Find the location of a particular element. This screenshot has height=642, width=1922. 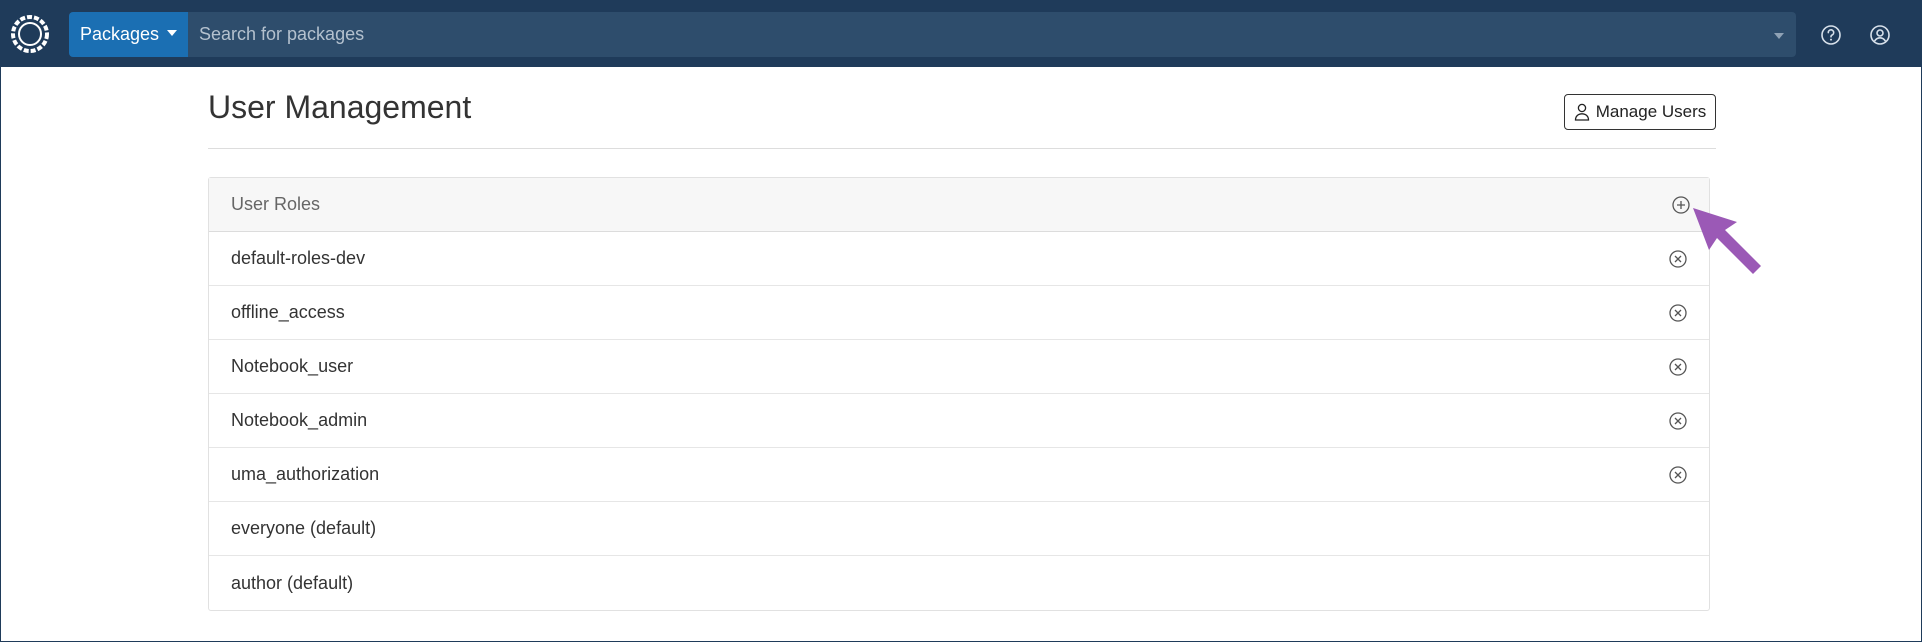

add-role-icon is located at coordinates (1681, 205).